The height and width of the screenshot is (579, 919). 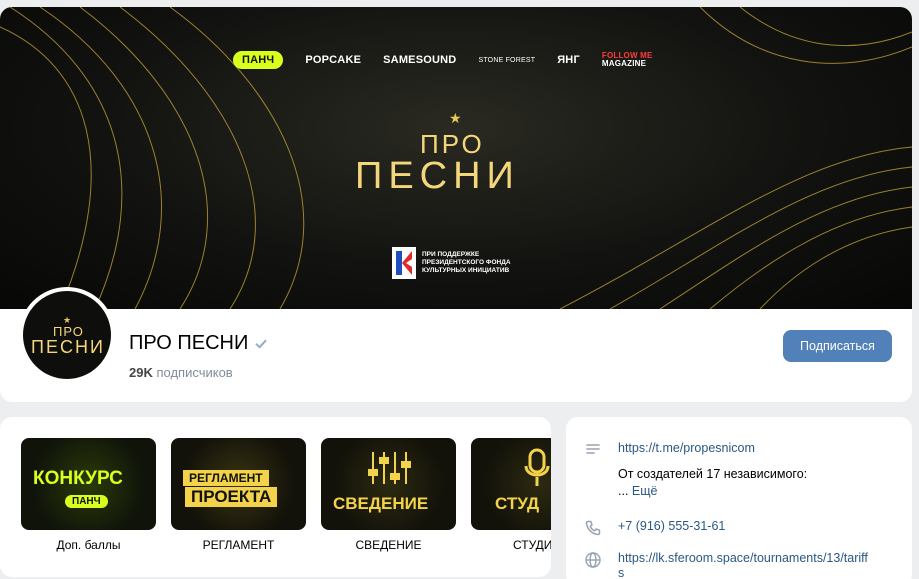 I want to click on link-tile-image: РЕГЛАМЕНТ ПРОЕКТА, so click(x=238, y=484).